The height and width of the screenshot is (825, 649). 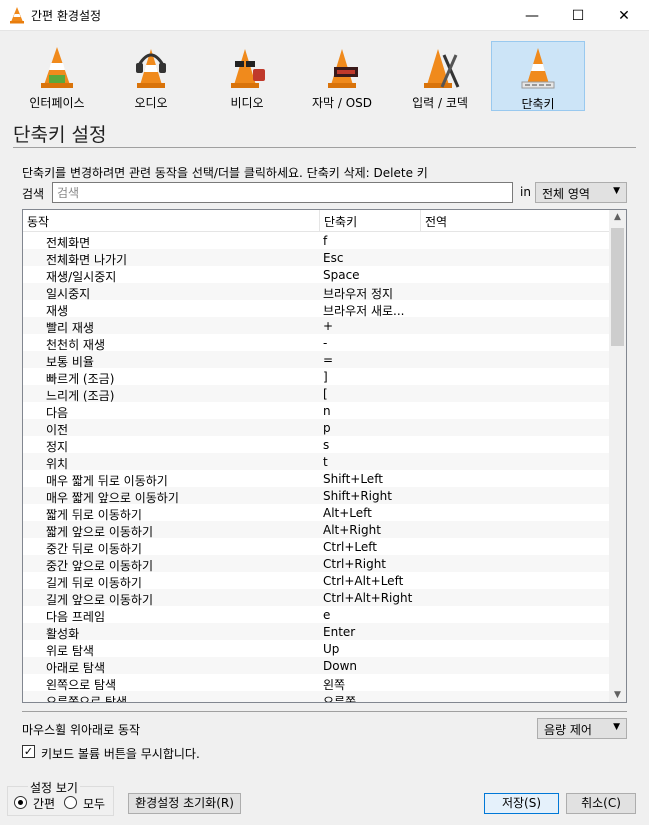 What do you see at coordinates (316, 445) in the screenshot?
I see `table-row: 정지 s` at bounding box center [316, 445].